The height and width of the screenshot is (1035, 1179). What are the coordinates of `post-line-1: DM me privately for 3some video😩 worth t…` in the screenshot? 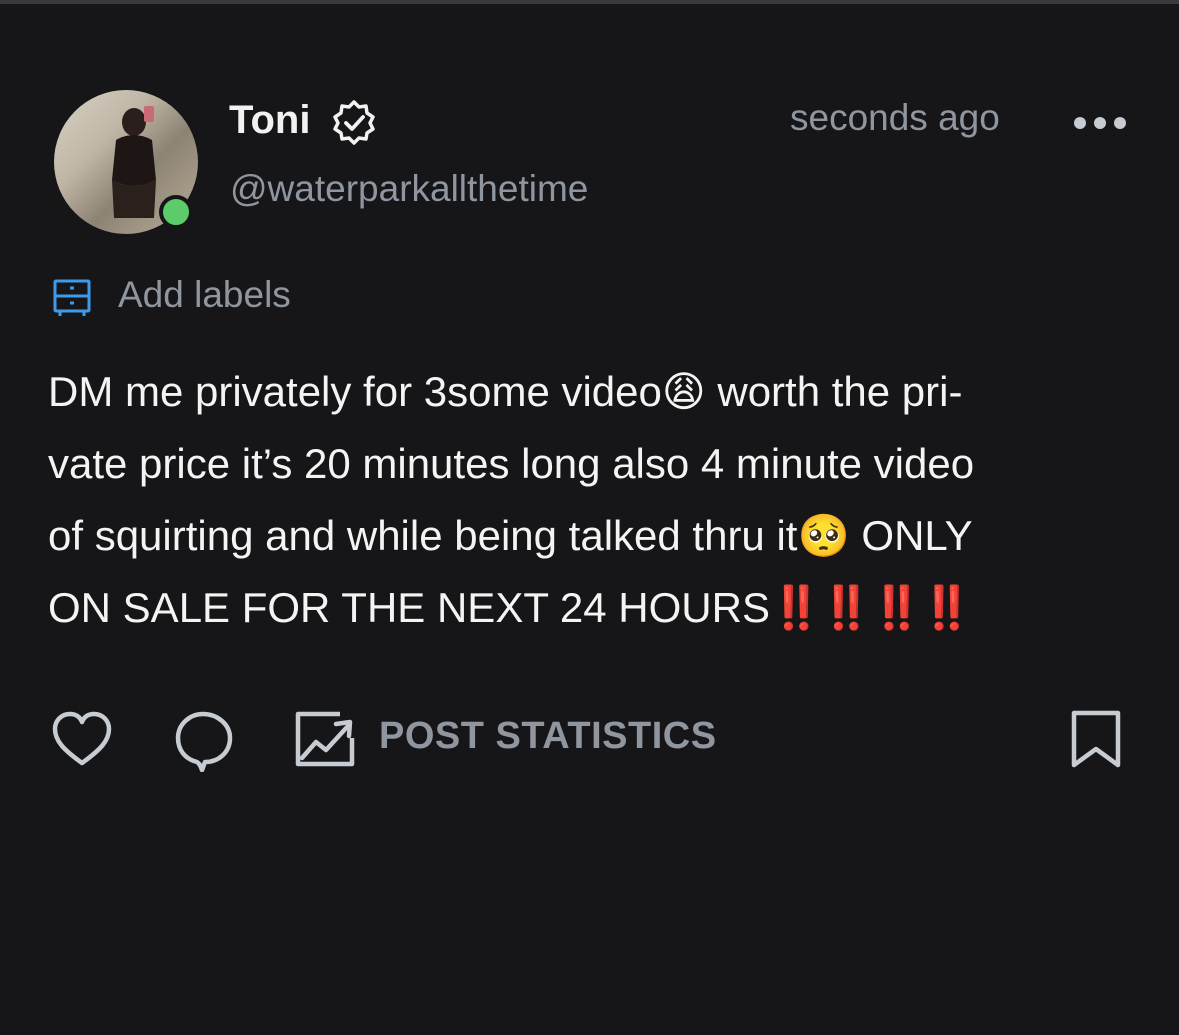 It's located at (593, 392).